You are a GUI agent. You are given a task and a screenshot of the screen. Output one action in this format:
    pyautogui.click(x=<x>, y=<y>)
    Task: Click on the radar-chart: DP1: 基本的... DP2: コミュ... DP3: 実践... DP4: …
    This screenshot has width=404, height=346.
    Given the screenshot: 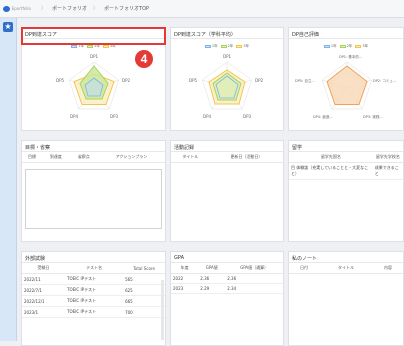 What is the action you would take?
    pyautogui.click(x=345, y=86)
    